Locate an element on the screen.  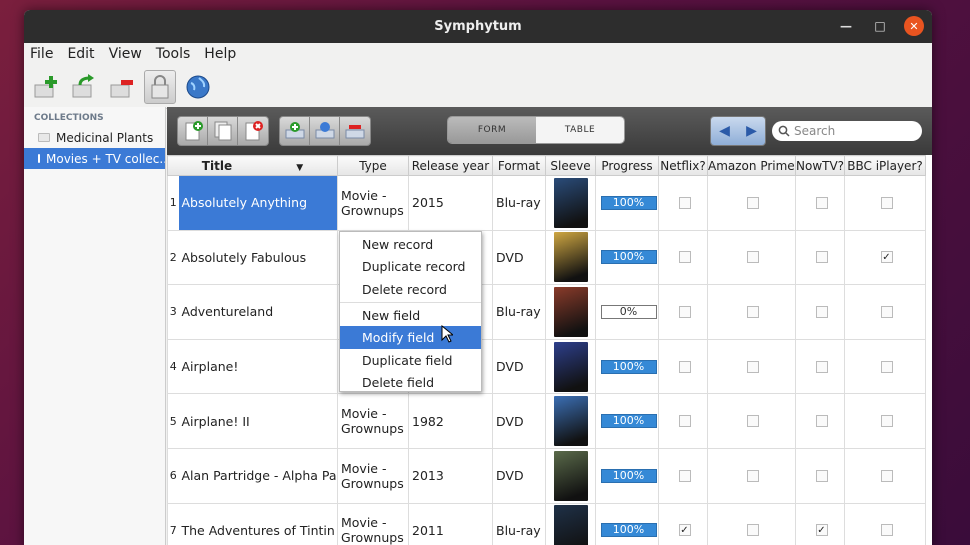
column-header-type: Type is located at coordinates (373, 165).